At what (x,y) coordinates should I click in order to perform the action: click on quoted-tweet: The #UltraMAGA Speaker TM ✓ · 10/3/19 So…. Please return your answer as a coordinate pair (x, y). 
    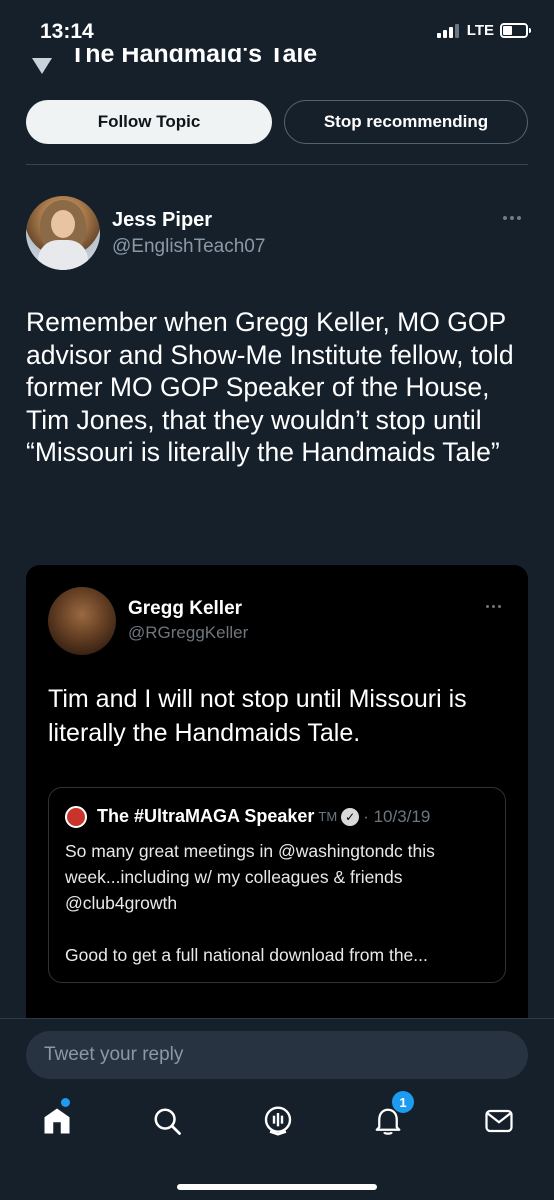
    Looking at the image, I should click on (277, 885).